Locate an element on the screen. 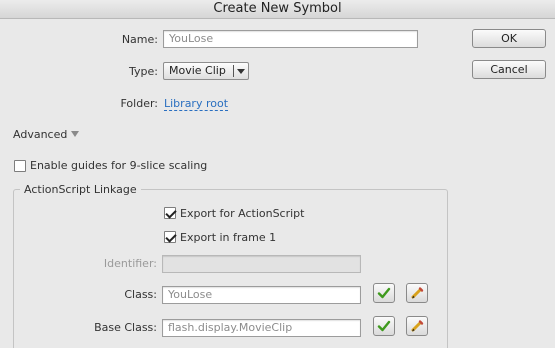  export-actionscript-checkbox is located at coordinates (170, 213).